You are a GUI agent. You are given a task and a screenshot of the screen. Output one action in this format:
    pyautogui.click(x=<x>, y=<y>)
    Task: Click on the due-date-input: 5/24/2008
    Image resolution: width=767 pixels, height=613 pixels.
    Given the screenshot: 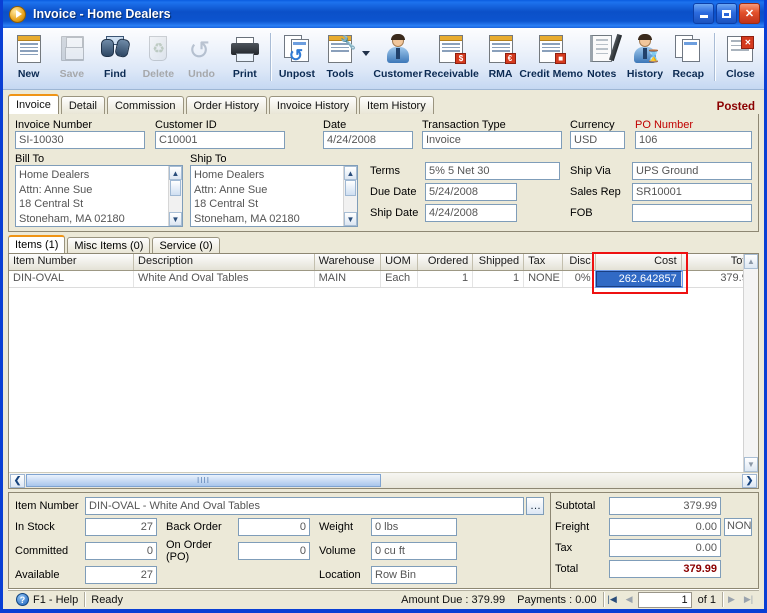 What is the action you would take?
    pyautogui.click(x=471, y=192)
    